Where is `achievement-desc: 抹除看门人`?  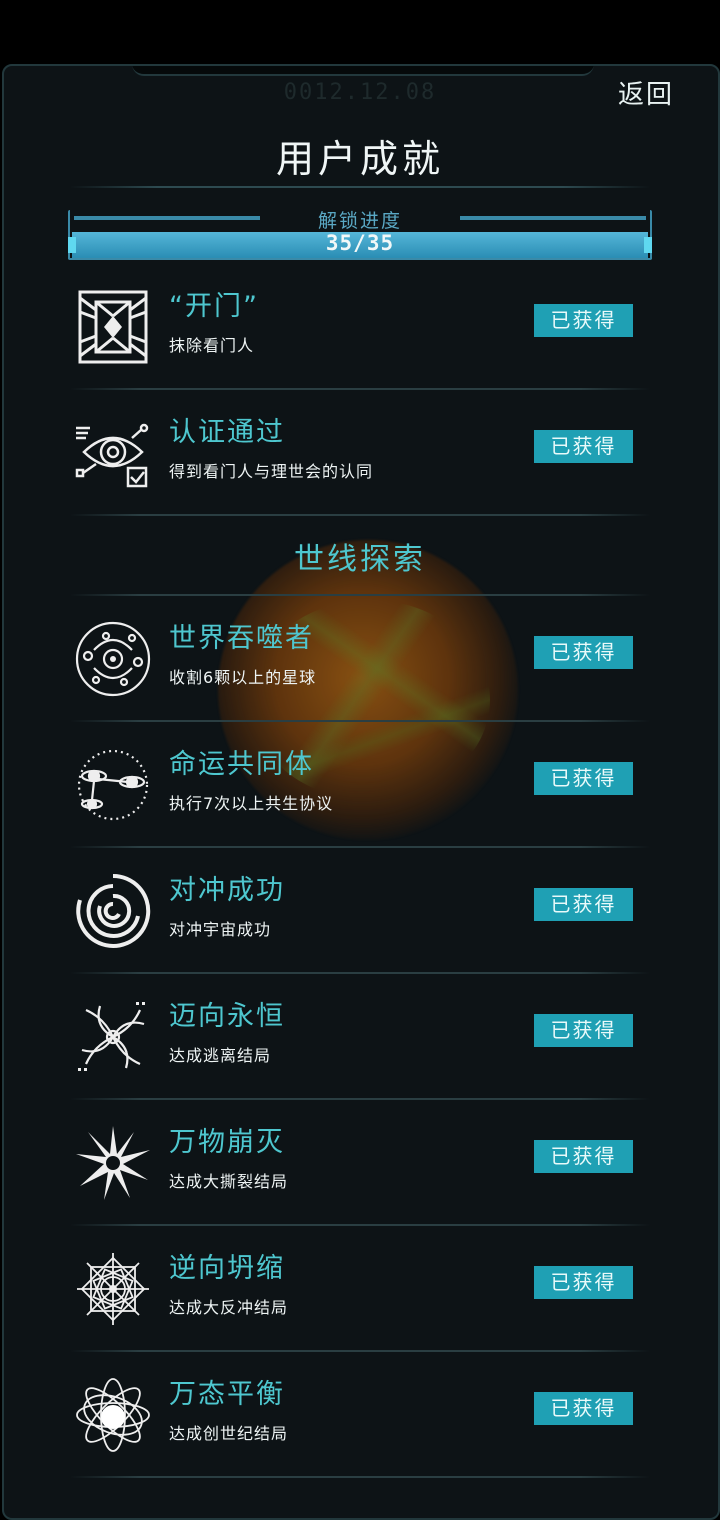
achievement-desc: 抹除看门人 is located at coordinates (212, 345).